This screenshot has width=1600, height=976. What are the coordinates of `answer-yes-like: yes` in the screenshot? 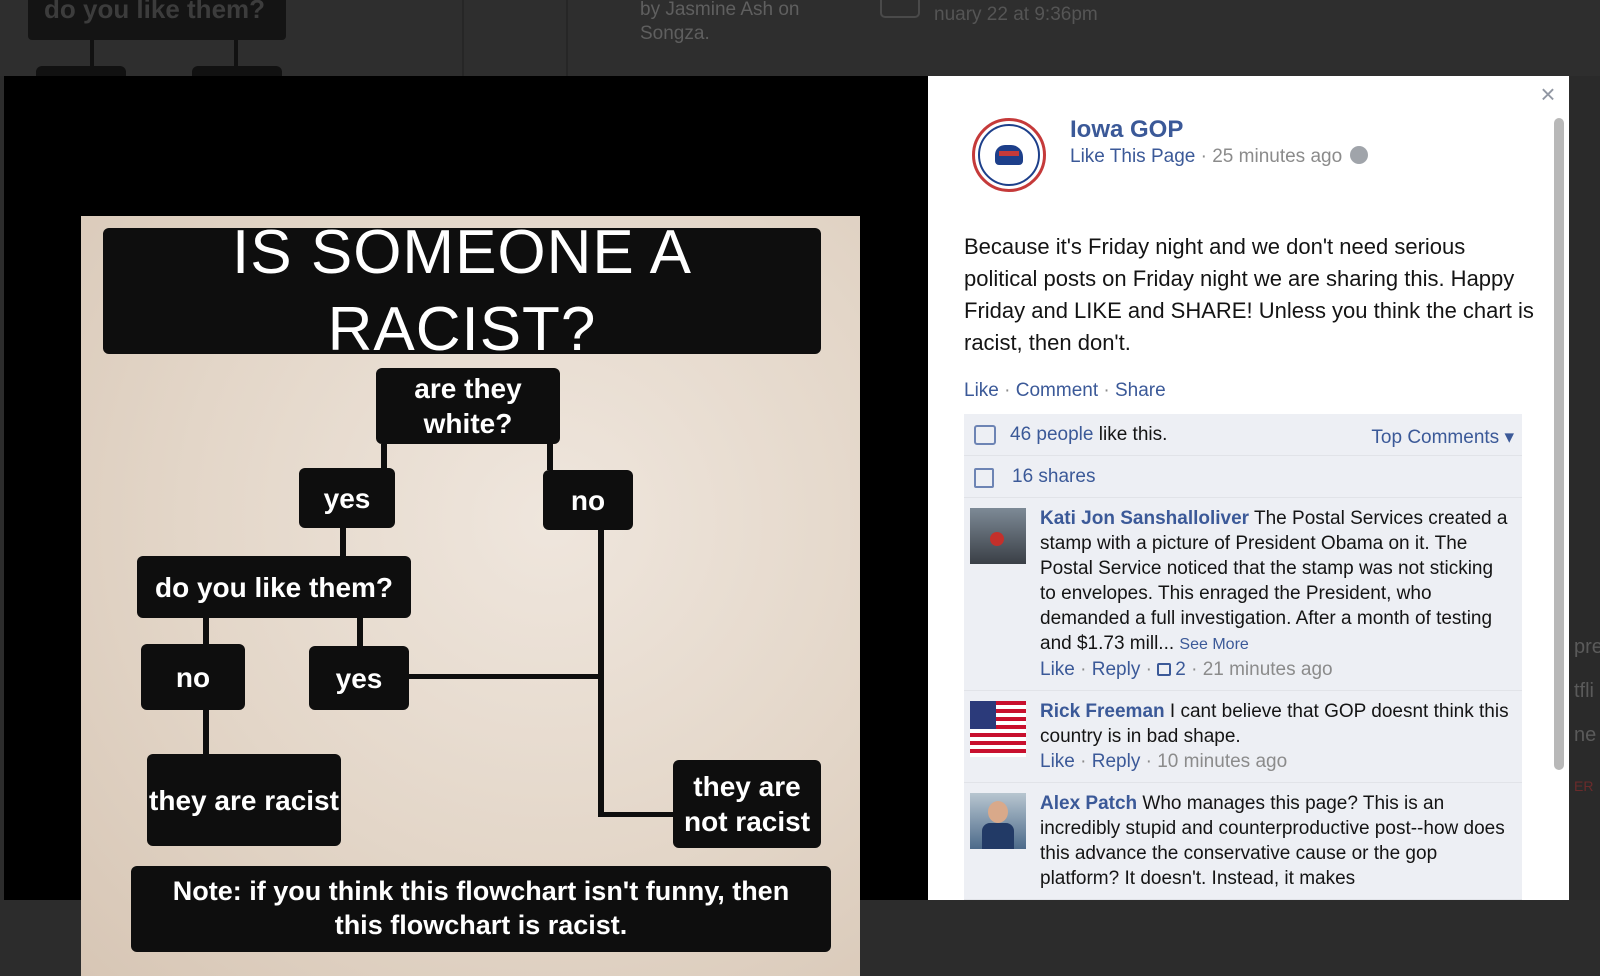 It's located at (359, 678).